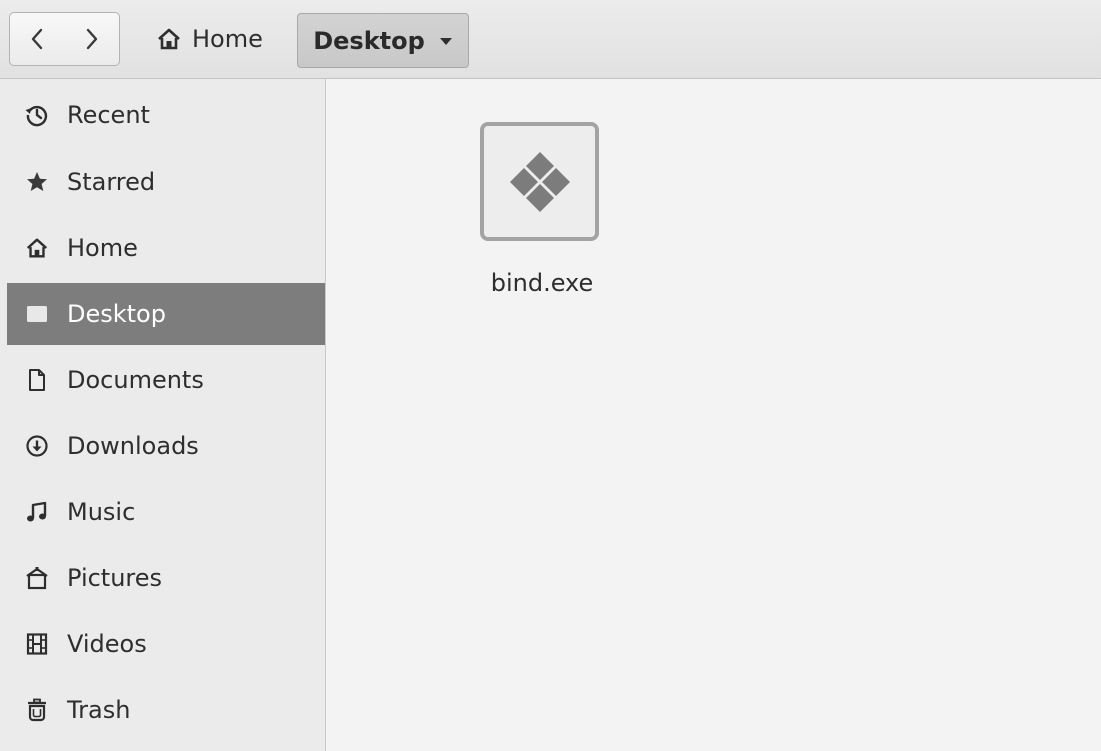  I want to click on sidebar-item-label: Trash, so click(99, 710).